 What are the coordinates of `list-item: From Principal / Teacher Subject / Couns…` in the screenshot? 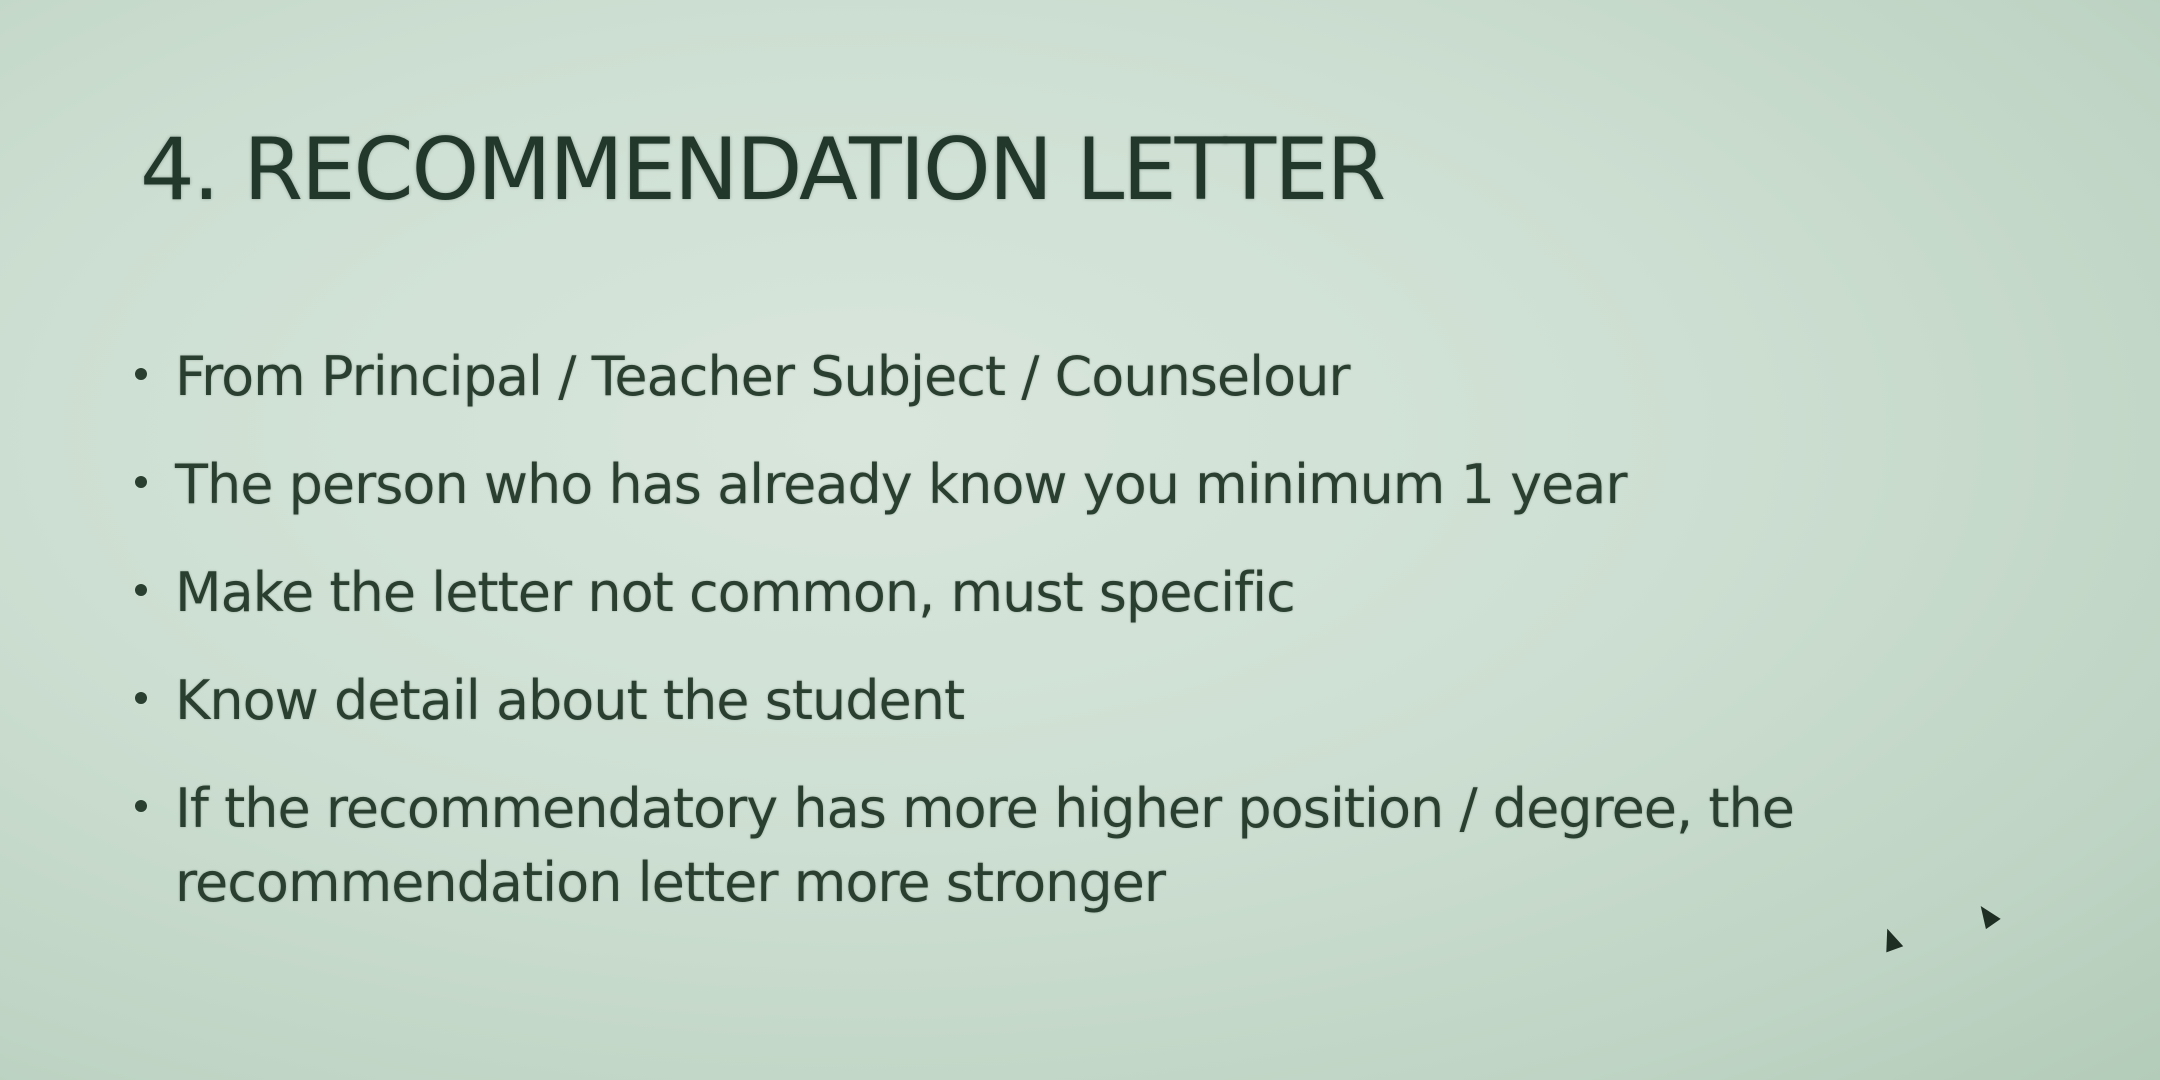 It's located at (1085, 377).